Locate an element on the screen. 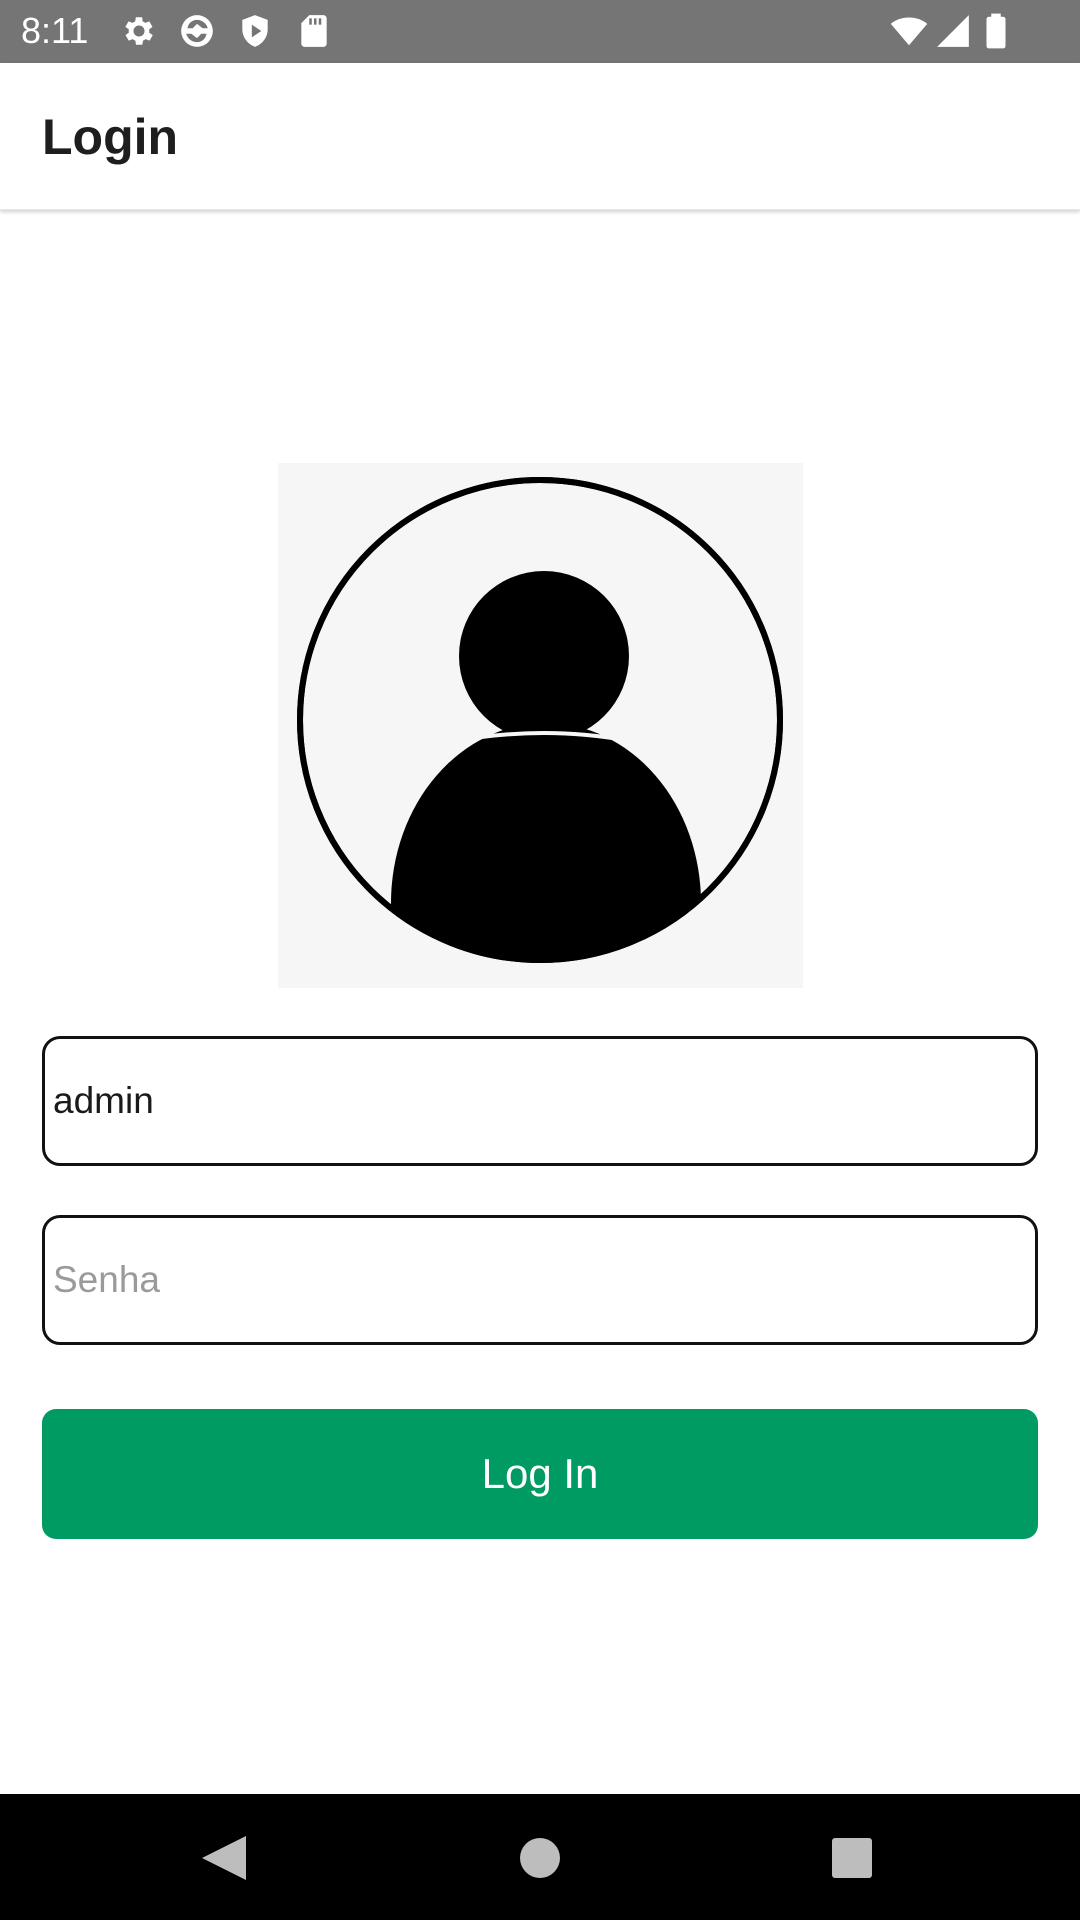  gear-icon is located at coordinates (139, 31).